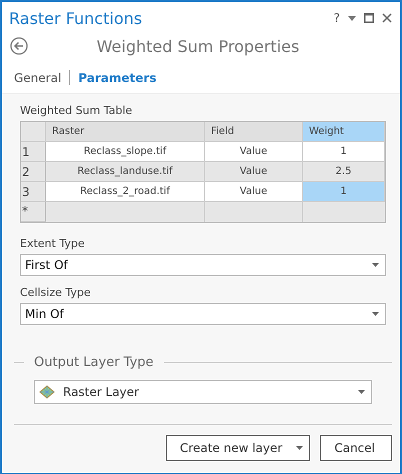 The width and height of the screenshot is (402, 474). Describe the element at coordinates (94, 362) in the screenshot. I see `group-title: Output Layer Type` at that location.